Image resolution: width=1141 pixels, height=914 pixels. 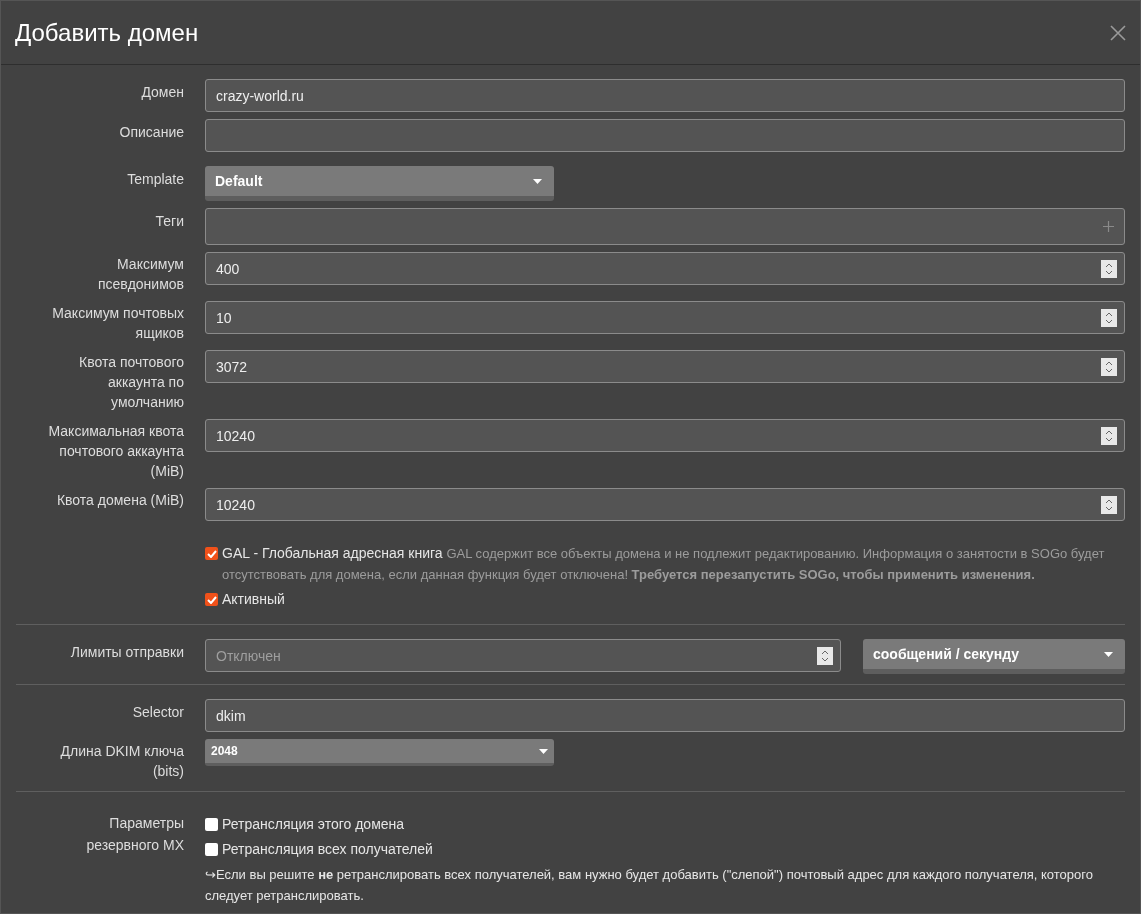 I want to click on text-field: dkim, so click(x=665, y=715).